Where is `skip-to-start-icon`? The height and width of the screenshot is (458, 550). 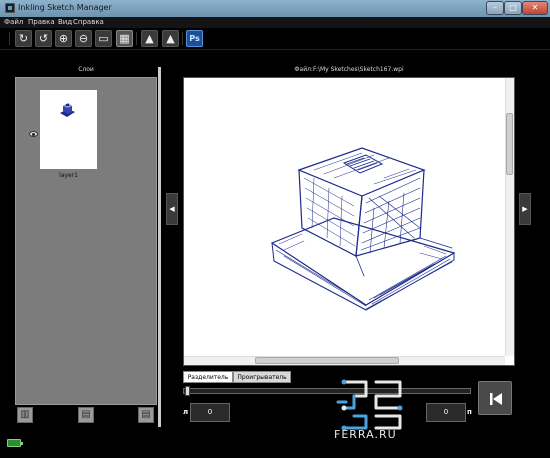
skip-to-start-icon is located at coordinates (496, 399).